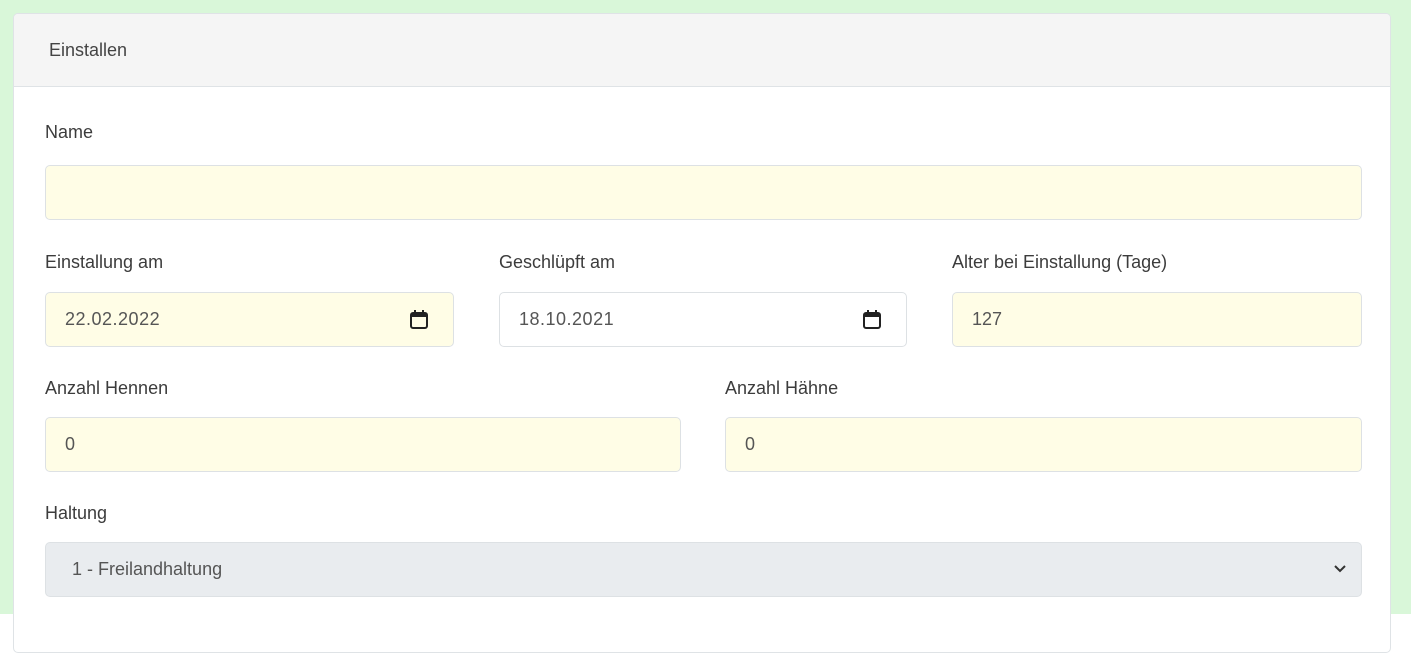  What do you see at coordinates (113, 319) in the screenshot?
I see `einstallung-date-value: 22.02.2022` at bounding box center [113, 319].